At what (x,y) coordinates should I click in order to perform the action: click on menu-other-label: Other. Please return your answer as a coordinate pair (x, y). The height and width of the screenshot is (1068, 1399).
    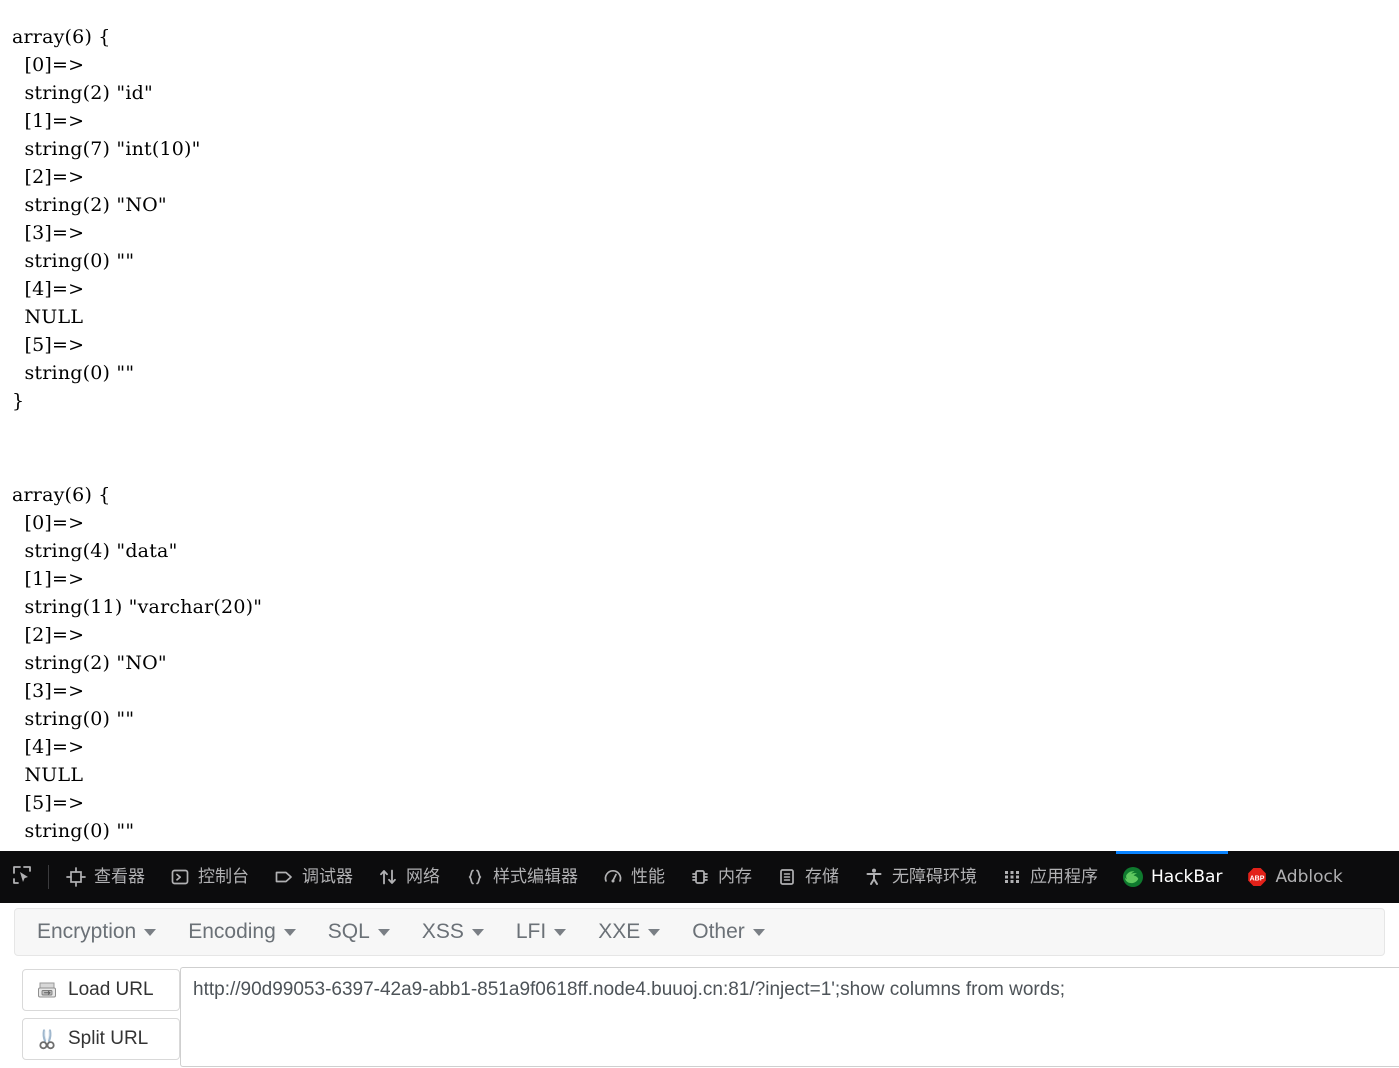
    Looking at the image, I should click on (718, 931).